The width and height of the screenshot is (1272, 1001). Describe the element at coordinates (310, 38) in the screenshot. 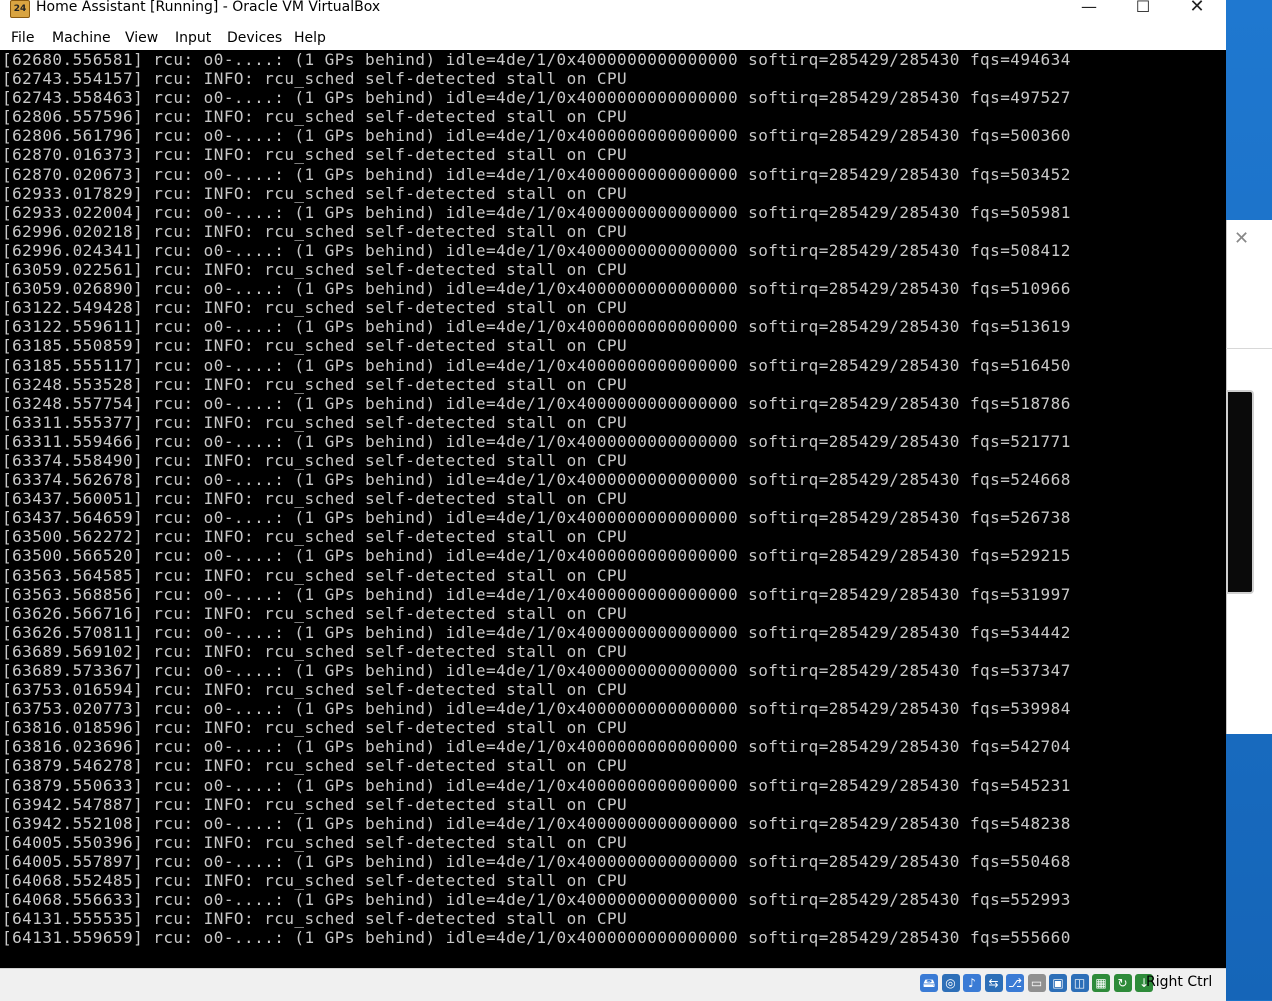

I see `menu-help: Help` at that location.